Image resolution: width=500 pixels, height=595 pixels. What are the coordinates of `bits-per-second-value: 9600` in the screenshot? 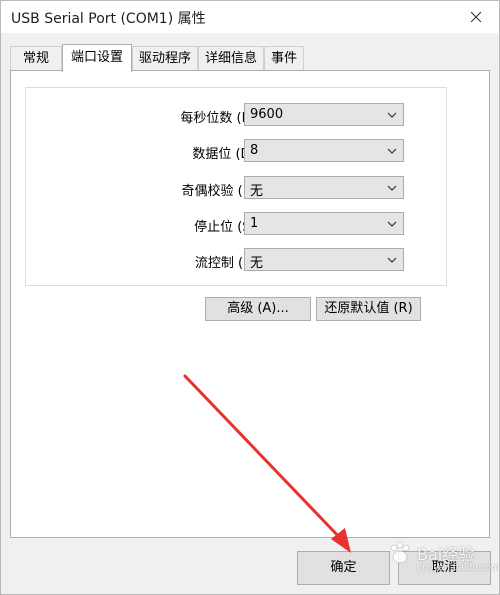 It's located at (267, 114).